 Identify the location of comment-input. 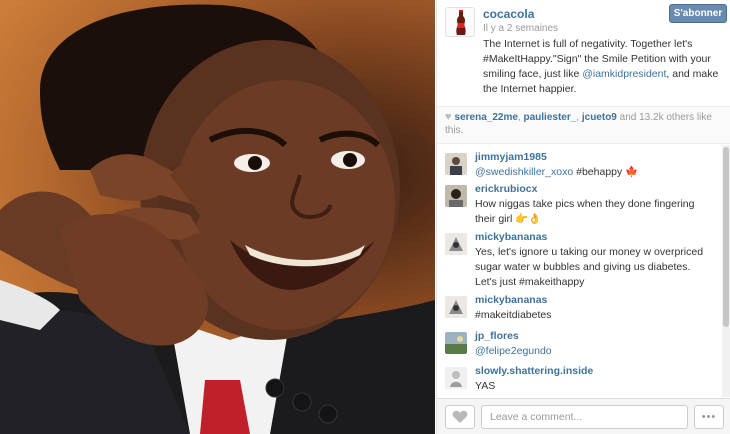
(584, 417).